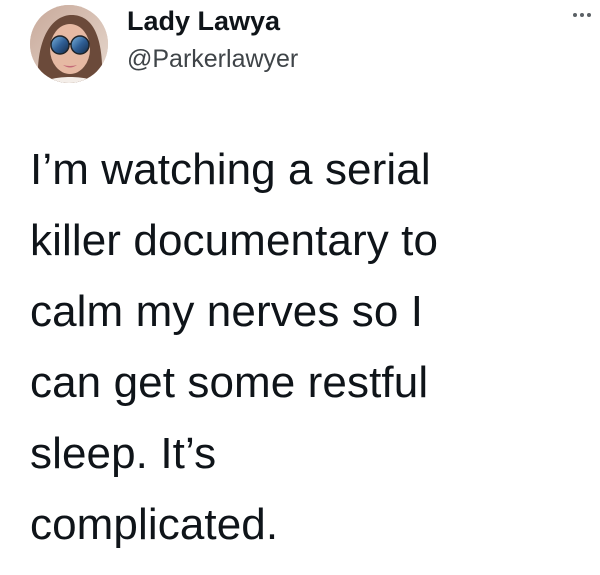 The width and height of the screenshot is (600, 575). I want to click on avatar, so click(69, 44).